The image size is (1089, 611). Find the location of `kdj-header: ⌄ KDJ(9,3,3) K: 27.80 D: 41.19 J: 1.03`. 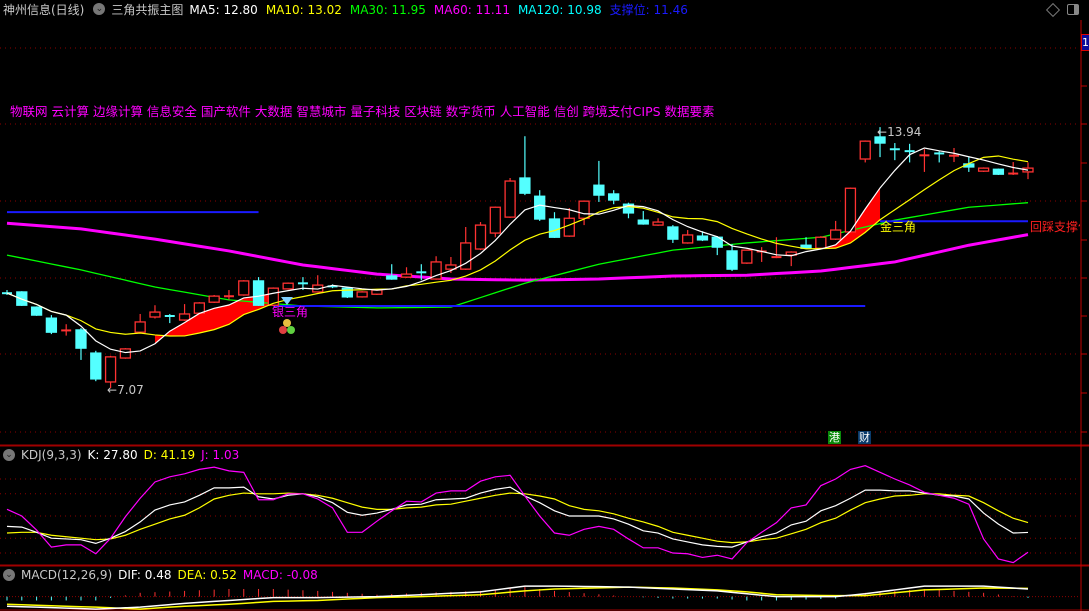

kdj-header: ⌄ KDJ(9,3,3) K: 27.80 D: 41.19 J: 1.03 is located at coordinates (122, 455).